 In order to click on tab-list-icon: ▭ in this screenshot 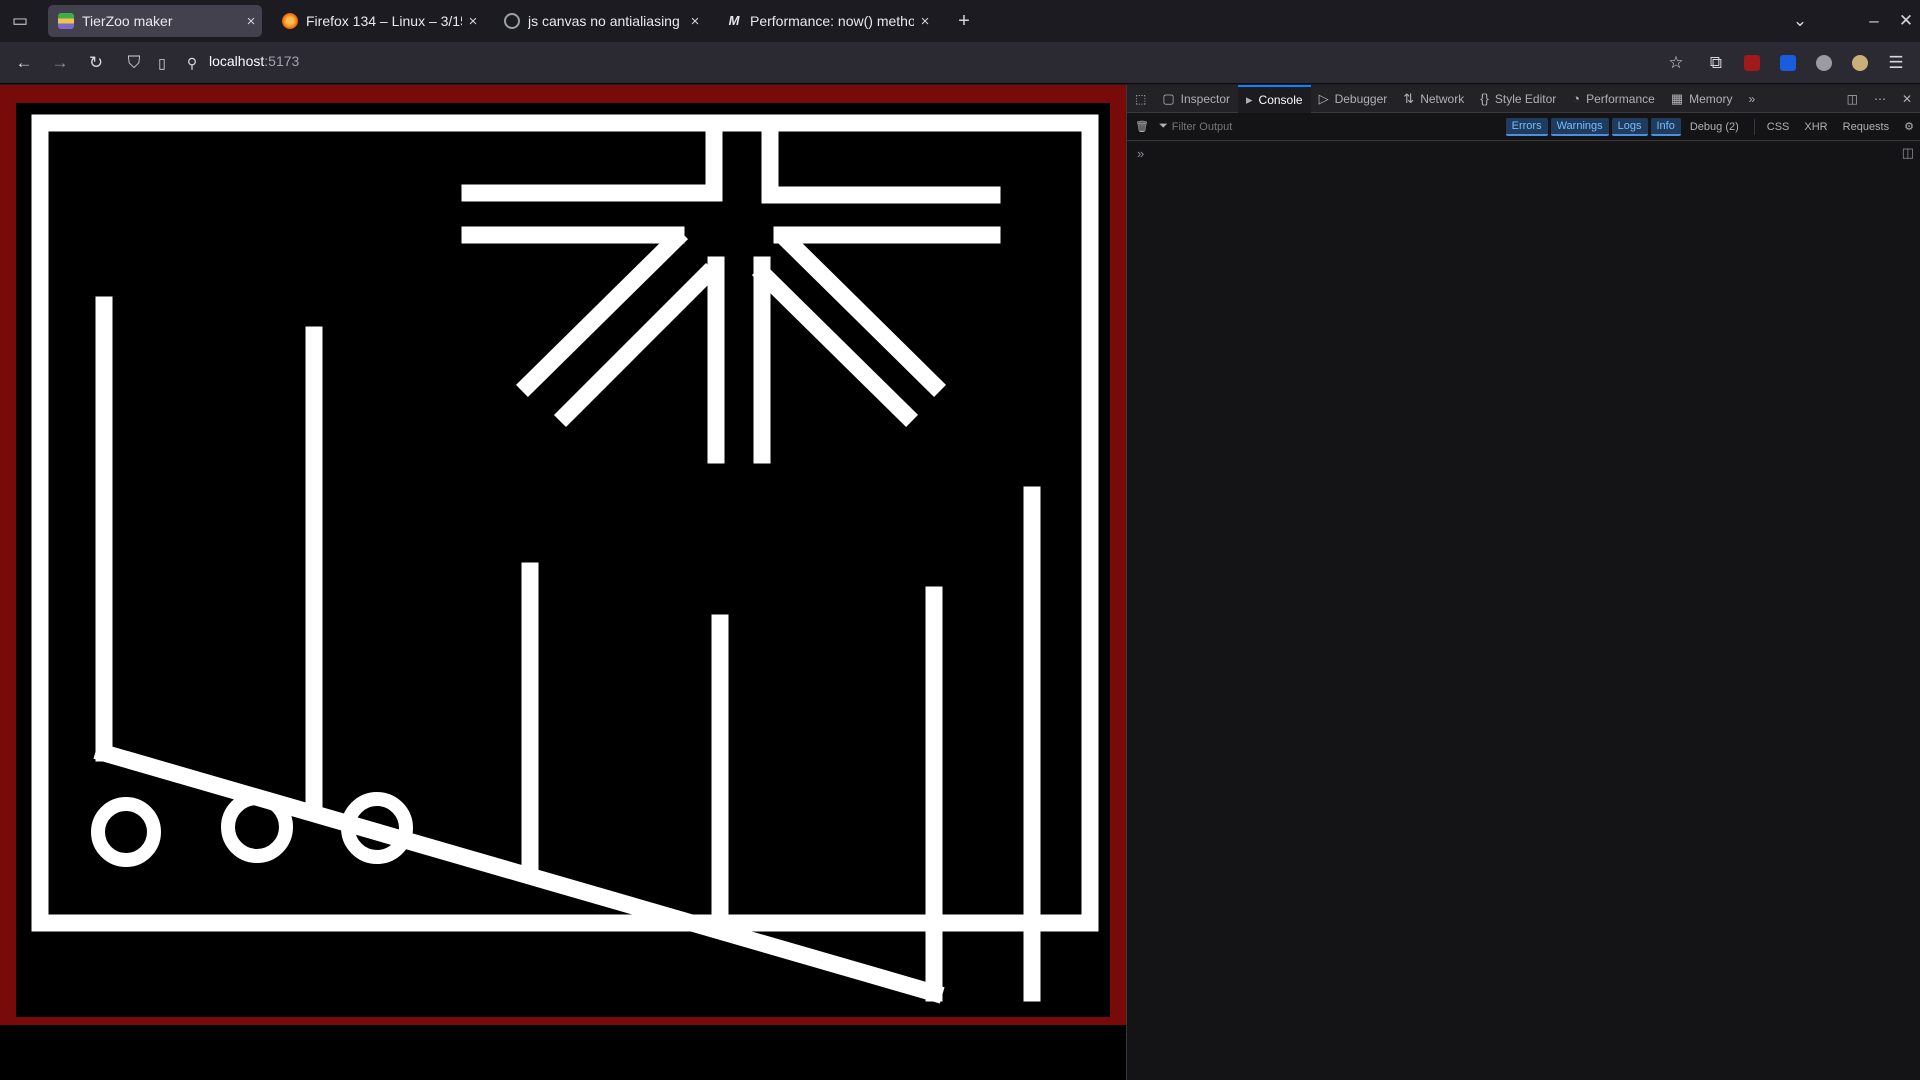, I will do `click(20, 21)`.